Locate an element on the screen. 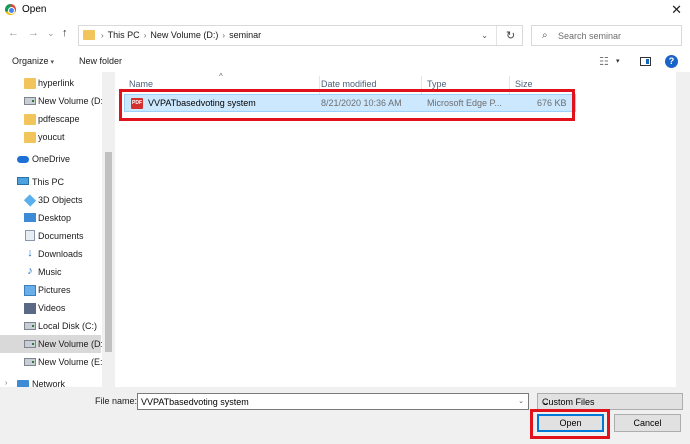 The image size is (690, 444). sidebar-item-label: youcut is located at coordinates (51, 137).